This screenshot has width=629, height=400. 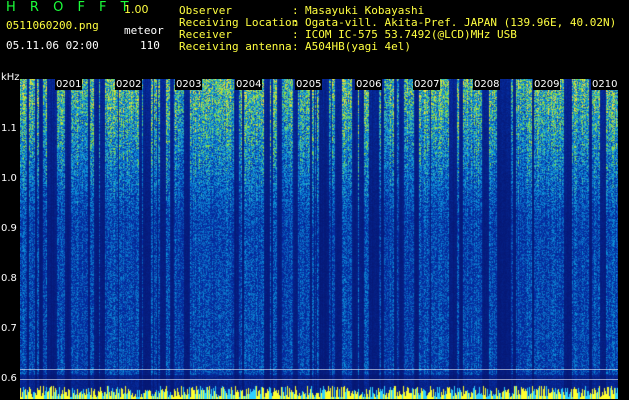 I want to click on x-tick-label: 0203, so click(x=189, y=84).